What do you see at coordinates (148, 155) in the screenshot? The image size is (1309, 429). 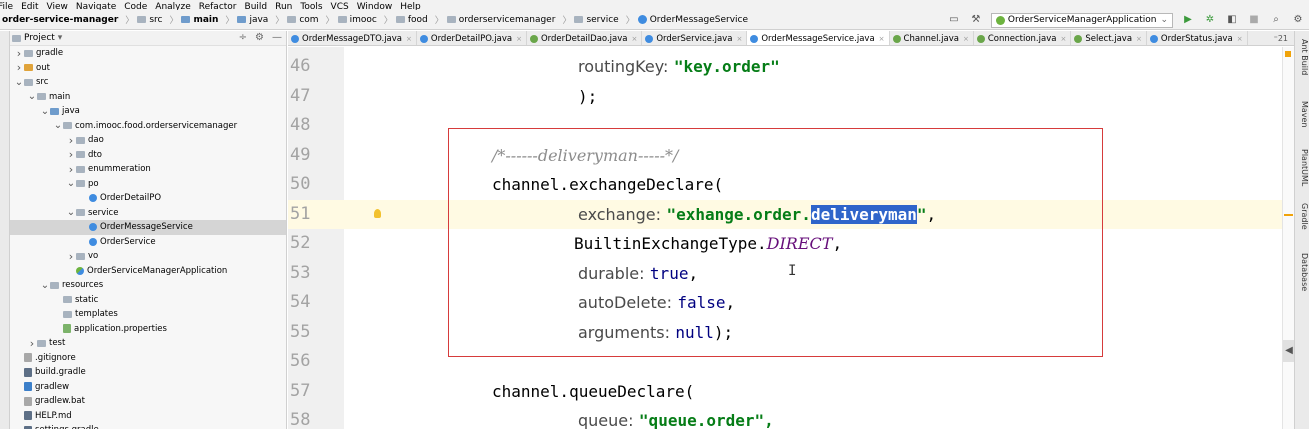 I see `tree-item: › dto` at bounding box center [148, 155].